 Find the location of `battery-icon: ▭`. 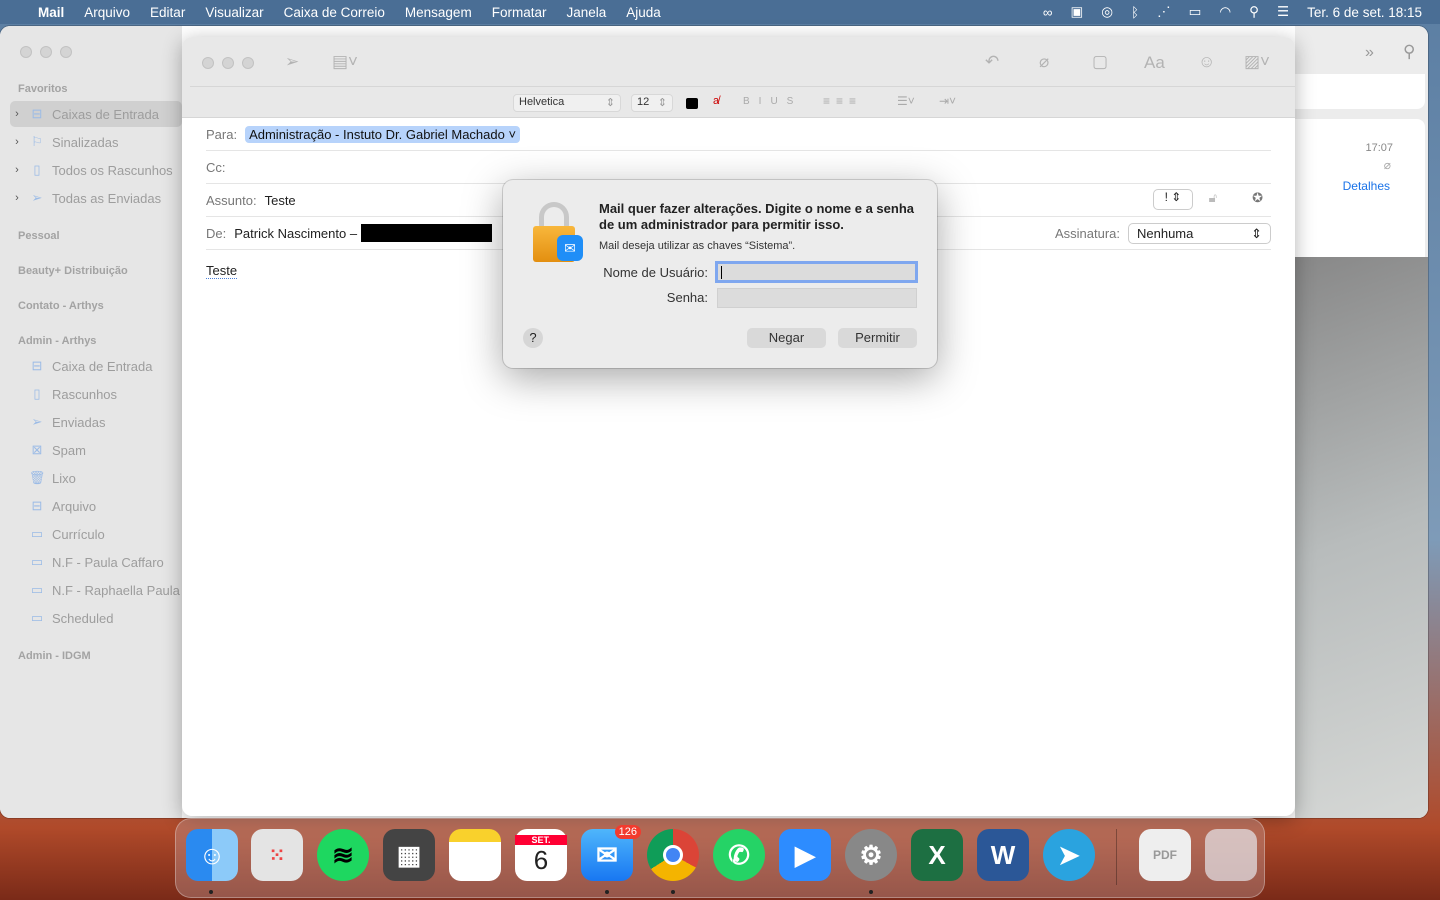

battery-icon: ▭ is located at coordinates (1195, 12).